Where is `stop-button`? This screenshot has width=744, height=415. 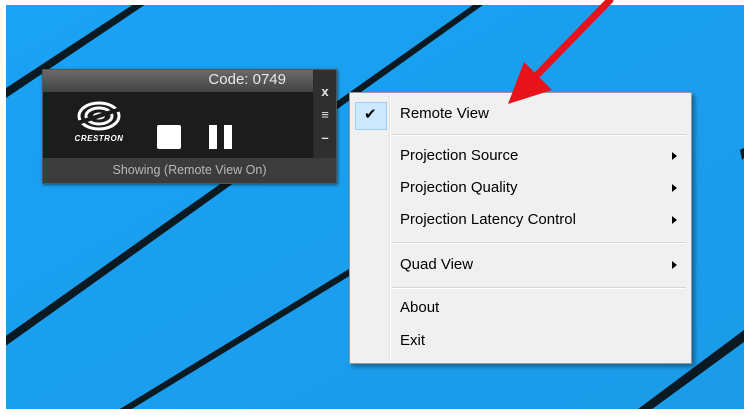
stop-button is located at coordinates (169, 137).